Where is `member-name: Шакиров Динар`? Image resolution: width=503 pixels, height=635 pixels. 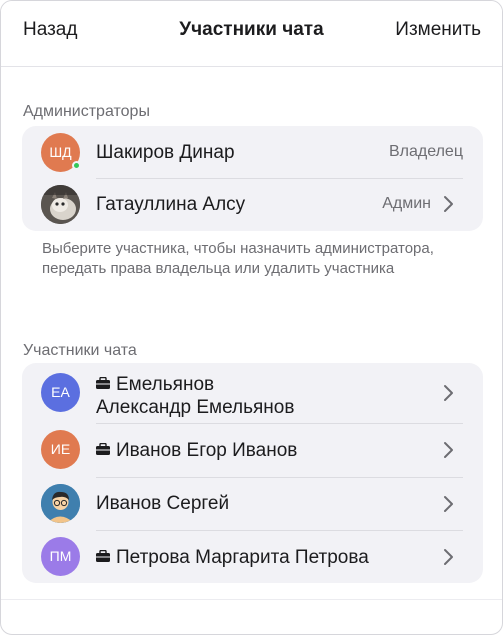
member-name: Шакиров Динар is located at coordinates (165, 152).